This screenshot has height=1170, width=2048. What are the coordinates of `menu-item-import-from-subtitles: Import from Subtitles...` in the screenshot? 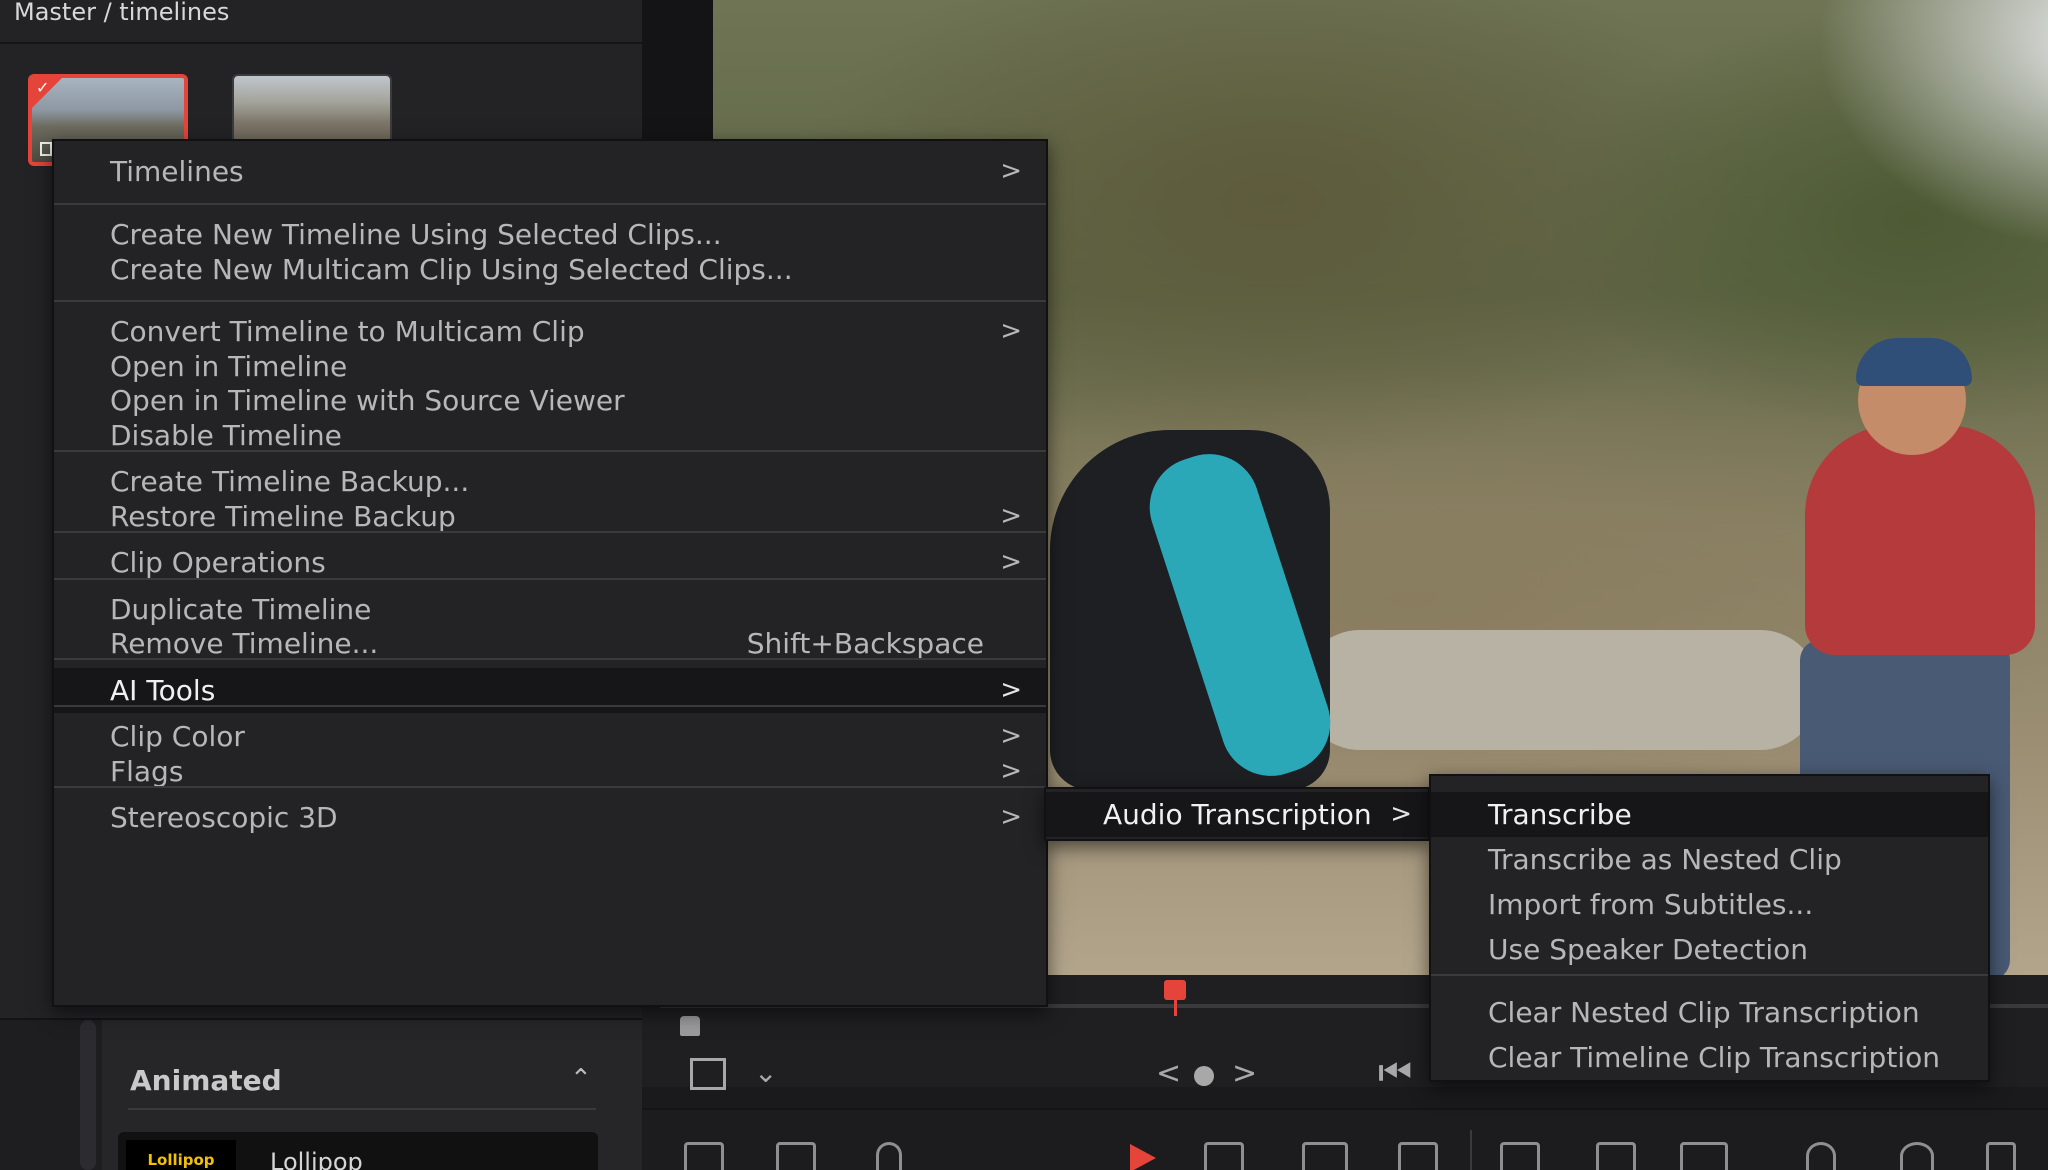 It's located at (1709, 904).